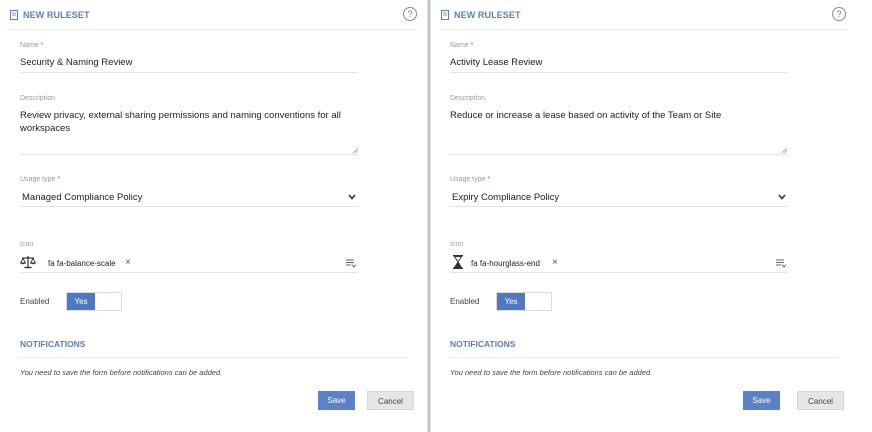 The image size is (872, 432). I want to click on name-input: Activity Lease Review, so click(496, 62).